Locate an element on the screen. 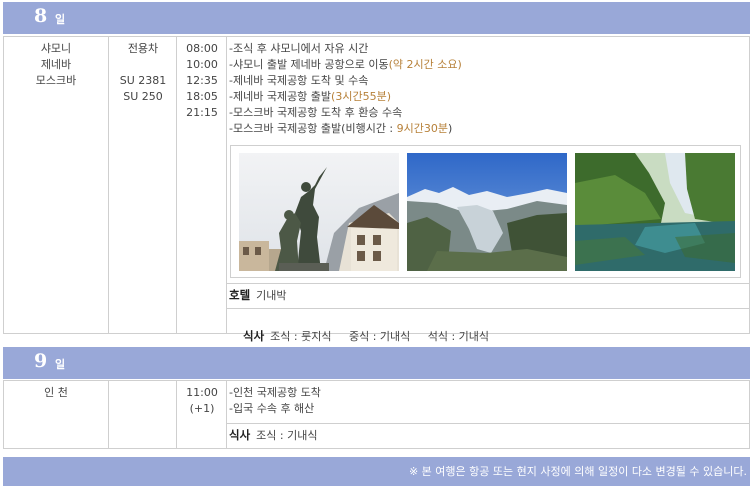 This screenshot has height=490, width=753. time-list: 08:00 10:00 12:35 18:05 21:15 is located at coordinates (202, 81).